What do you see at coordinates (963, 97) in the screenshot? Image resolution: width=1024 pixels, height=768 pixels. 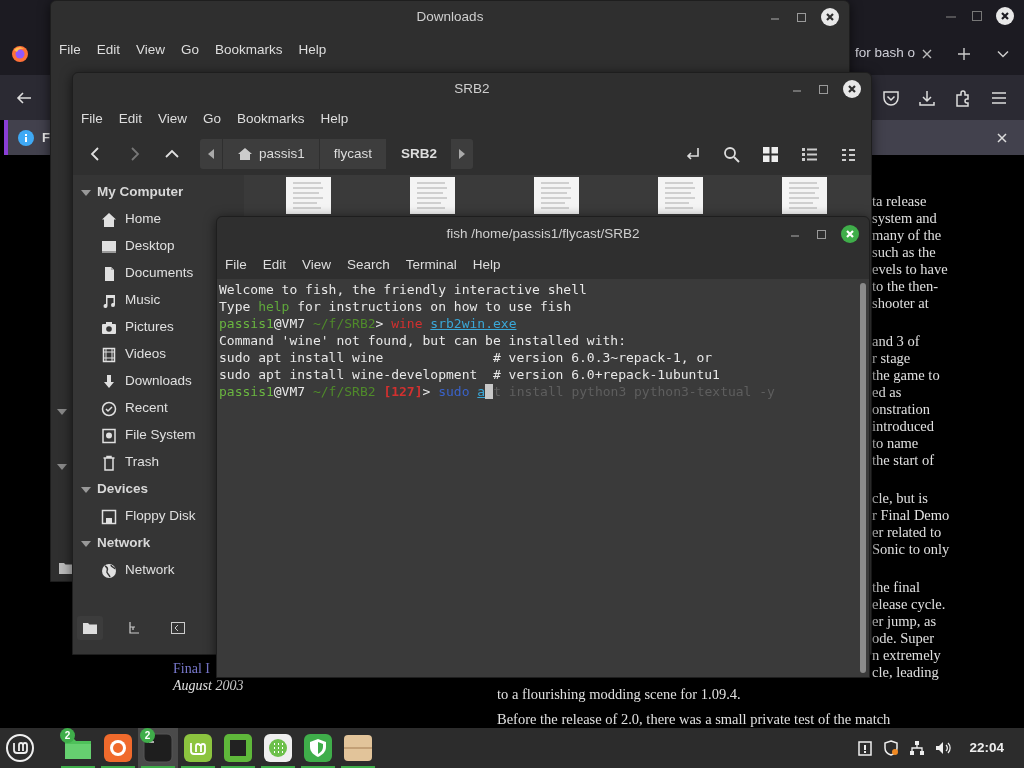 I see `puzzle-icon` at bounding box center [963, 97].